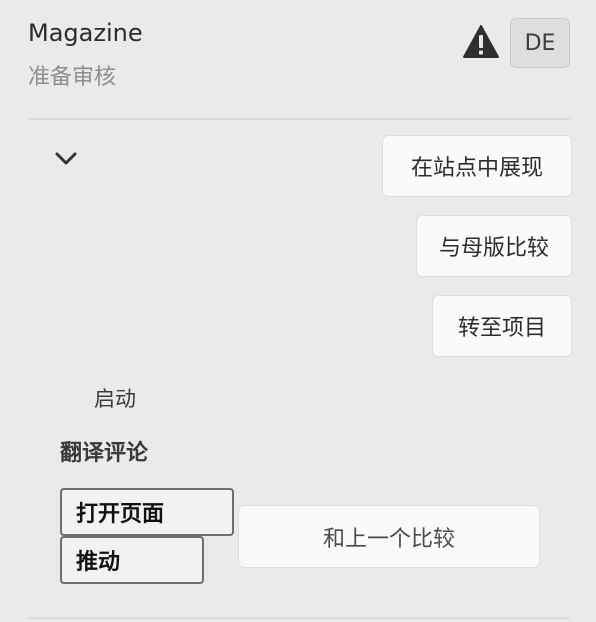 The width and height of the screenshot is (596, 622). I want to click on language-badge: DE, so click(540, 43).